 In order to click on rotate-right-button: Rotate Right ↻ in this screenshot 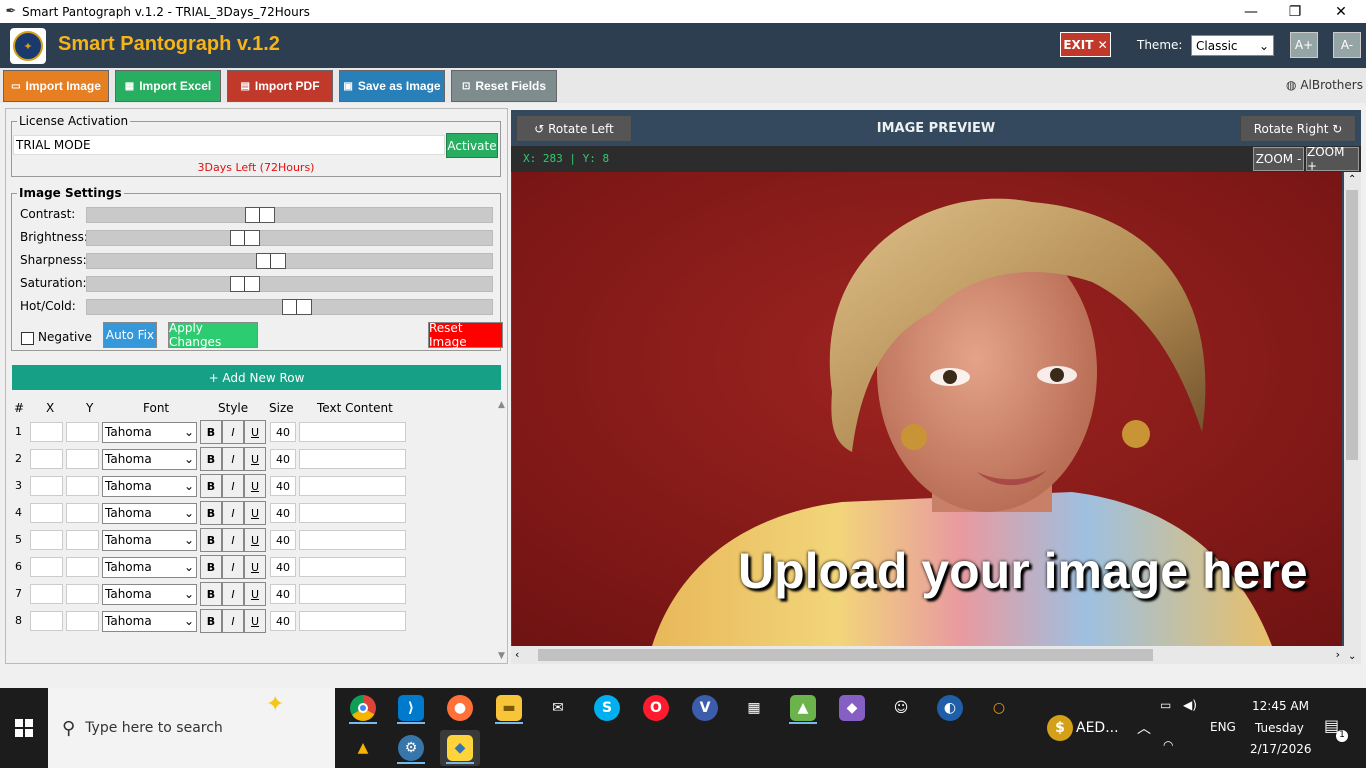, I will do `click(1298, 128)`.